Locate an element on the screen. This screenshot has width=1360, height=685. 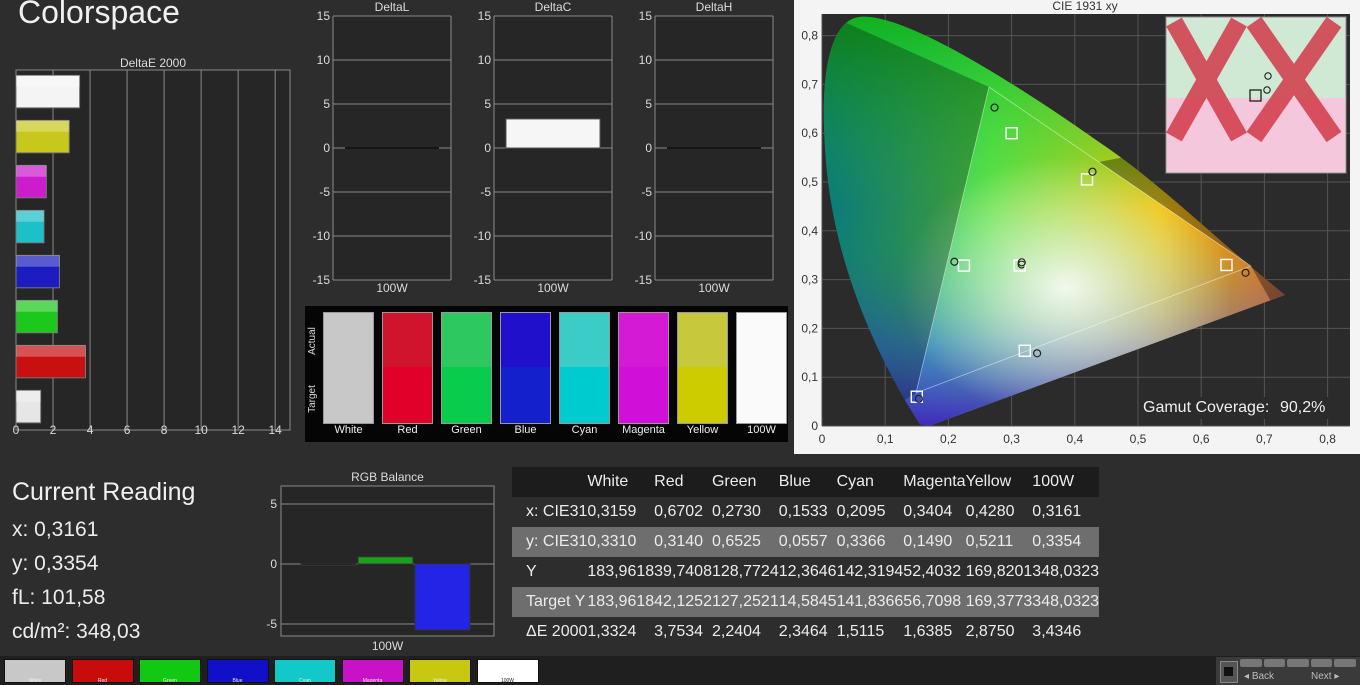
table-cell: 2,8750 is located at coordinates (990, 631).